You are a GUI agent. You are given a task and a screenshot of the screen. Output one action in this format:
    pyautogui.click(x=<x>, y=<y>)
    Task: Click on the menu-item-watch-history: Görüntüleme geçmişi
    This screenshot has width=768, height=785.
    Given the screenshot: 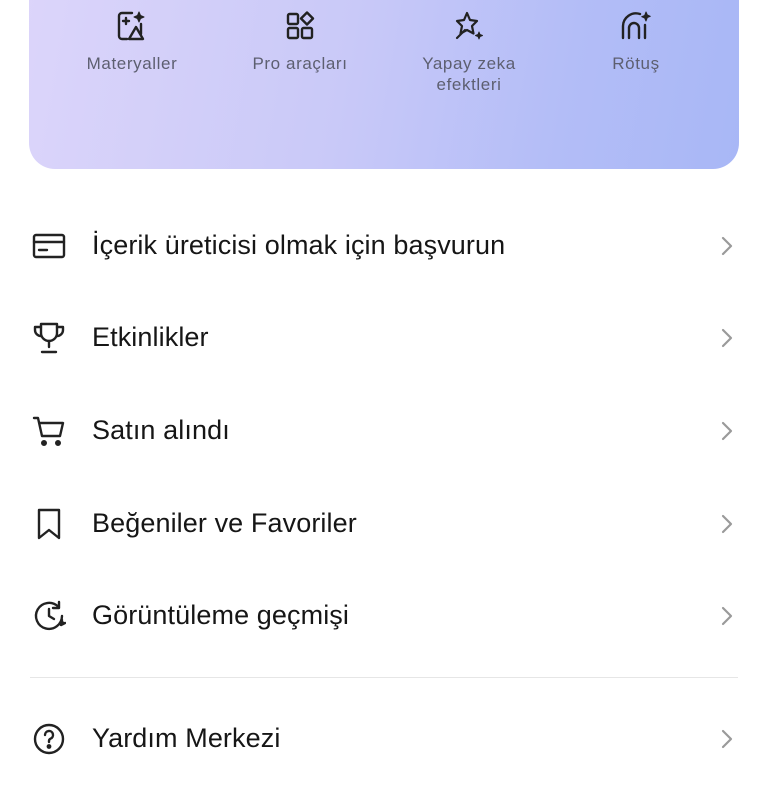 What is the action you would take?
    pyautogui.click(x=384, y=615)
    